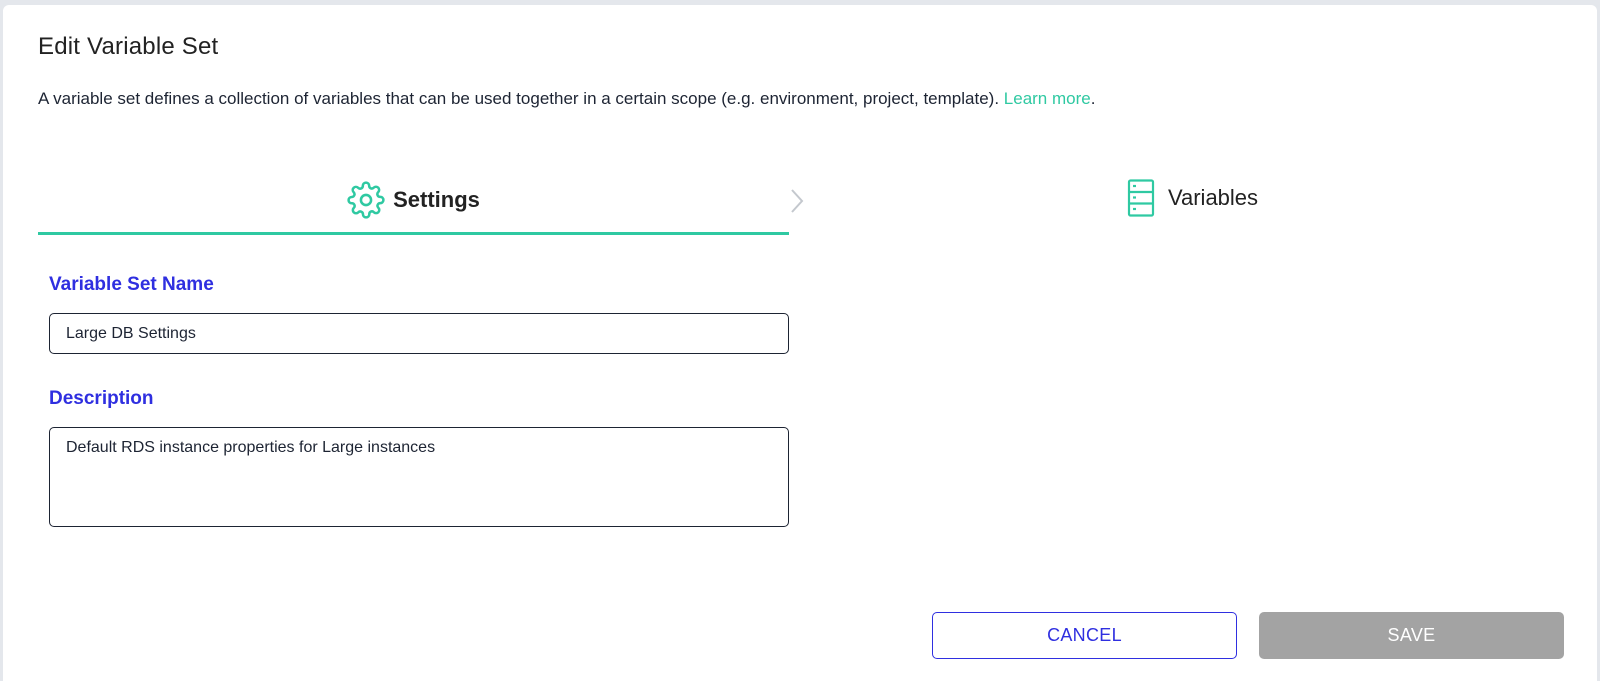 Image resolution: width=1600 pixels, height=681 pixels. Describe the element at coordinates (1213, 197) in the screenshot. I see `step-variables-label: Variables` at that location.